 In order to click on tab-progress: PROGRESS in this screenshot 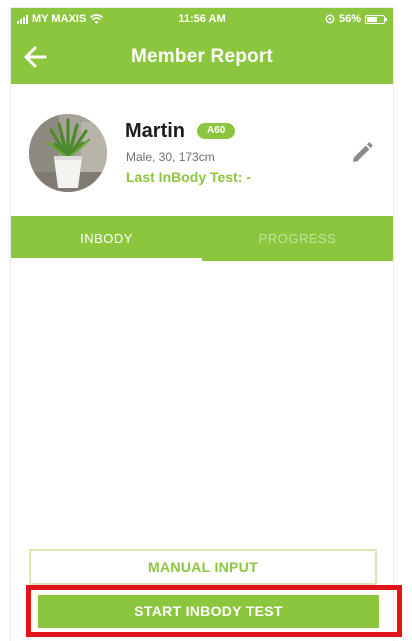, I will do `click(297, 238)`.